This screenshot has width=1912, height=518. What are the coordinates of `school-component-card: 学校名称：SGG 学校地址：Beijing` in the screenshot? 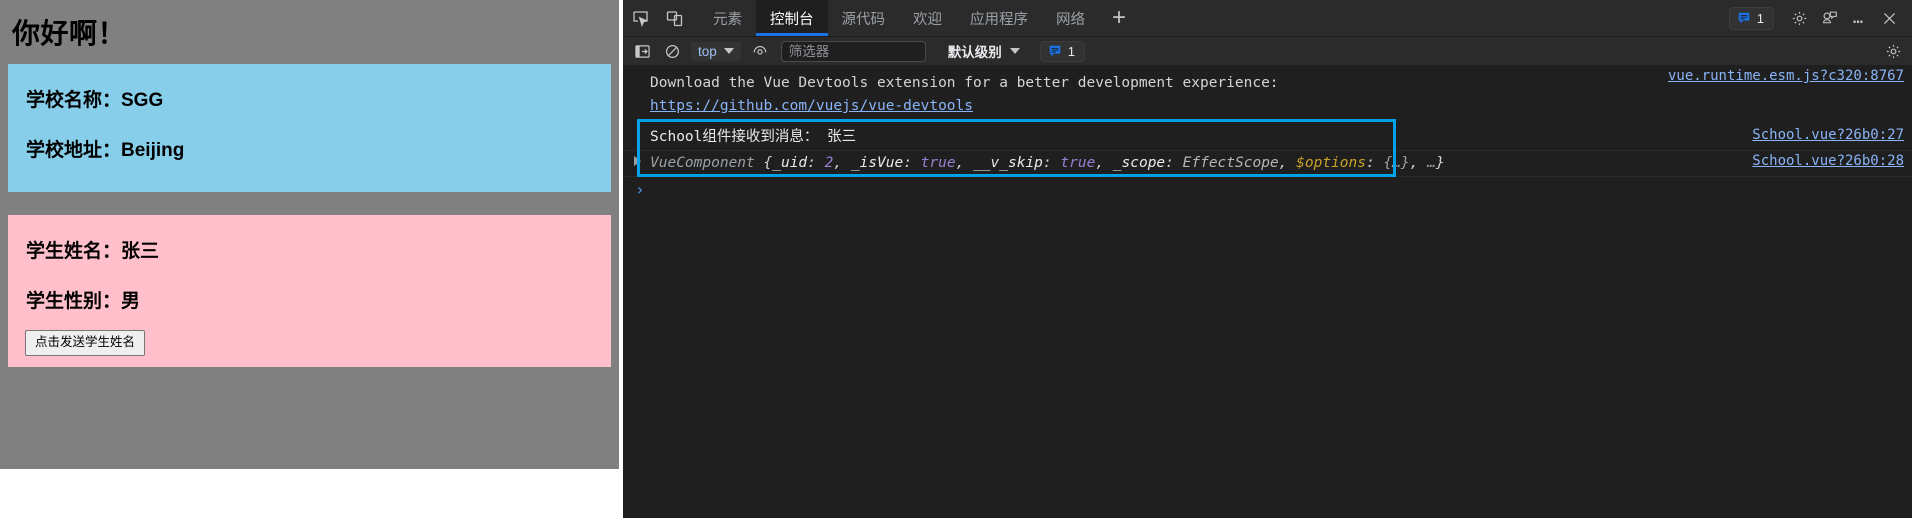 It's located at (309, 127).